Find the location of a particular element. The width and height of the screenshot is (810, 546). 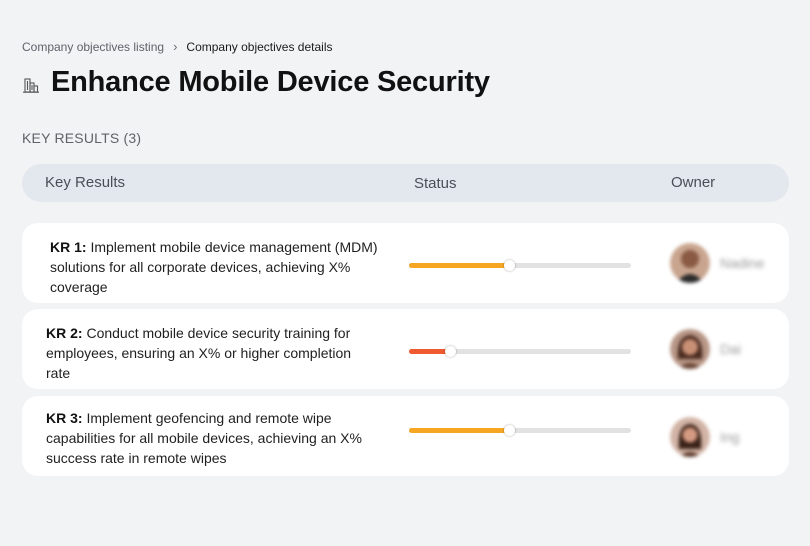

key-result-label: KR 3: is located at coordinates (64, 418).